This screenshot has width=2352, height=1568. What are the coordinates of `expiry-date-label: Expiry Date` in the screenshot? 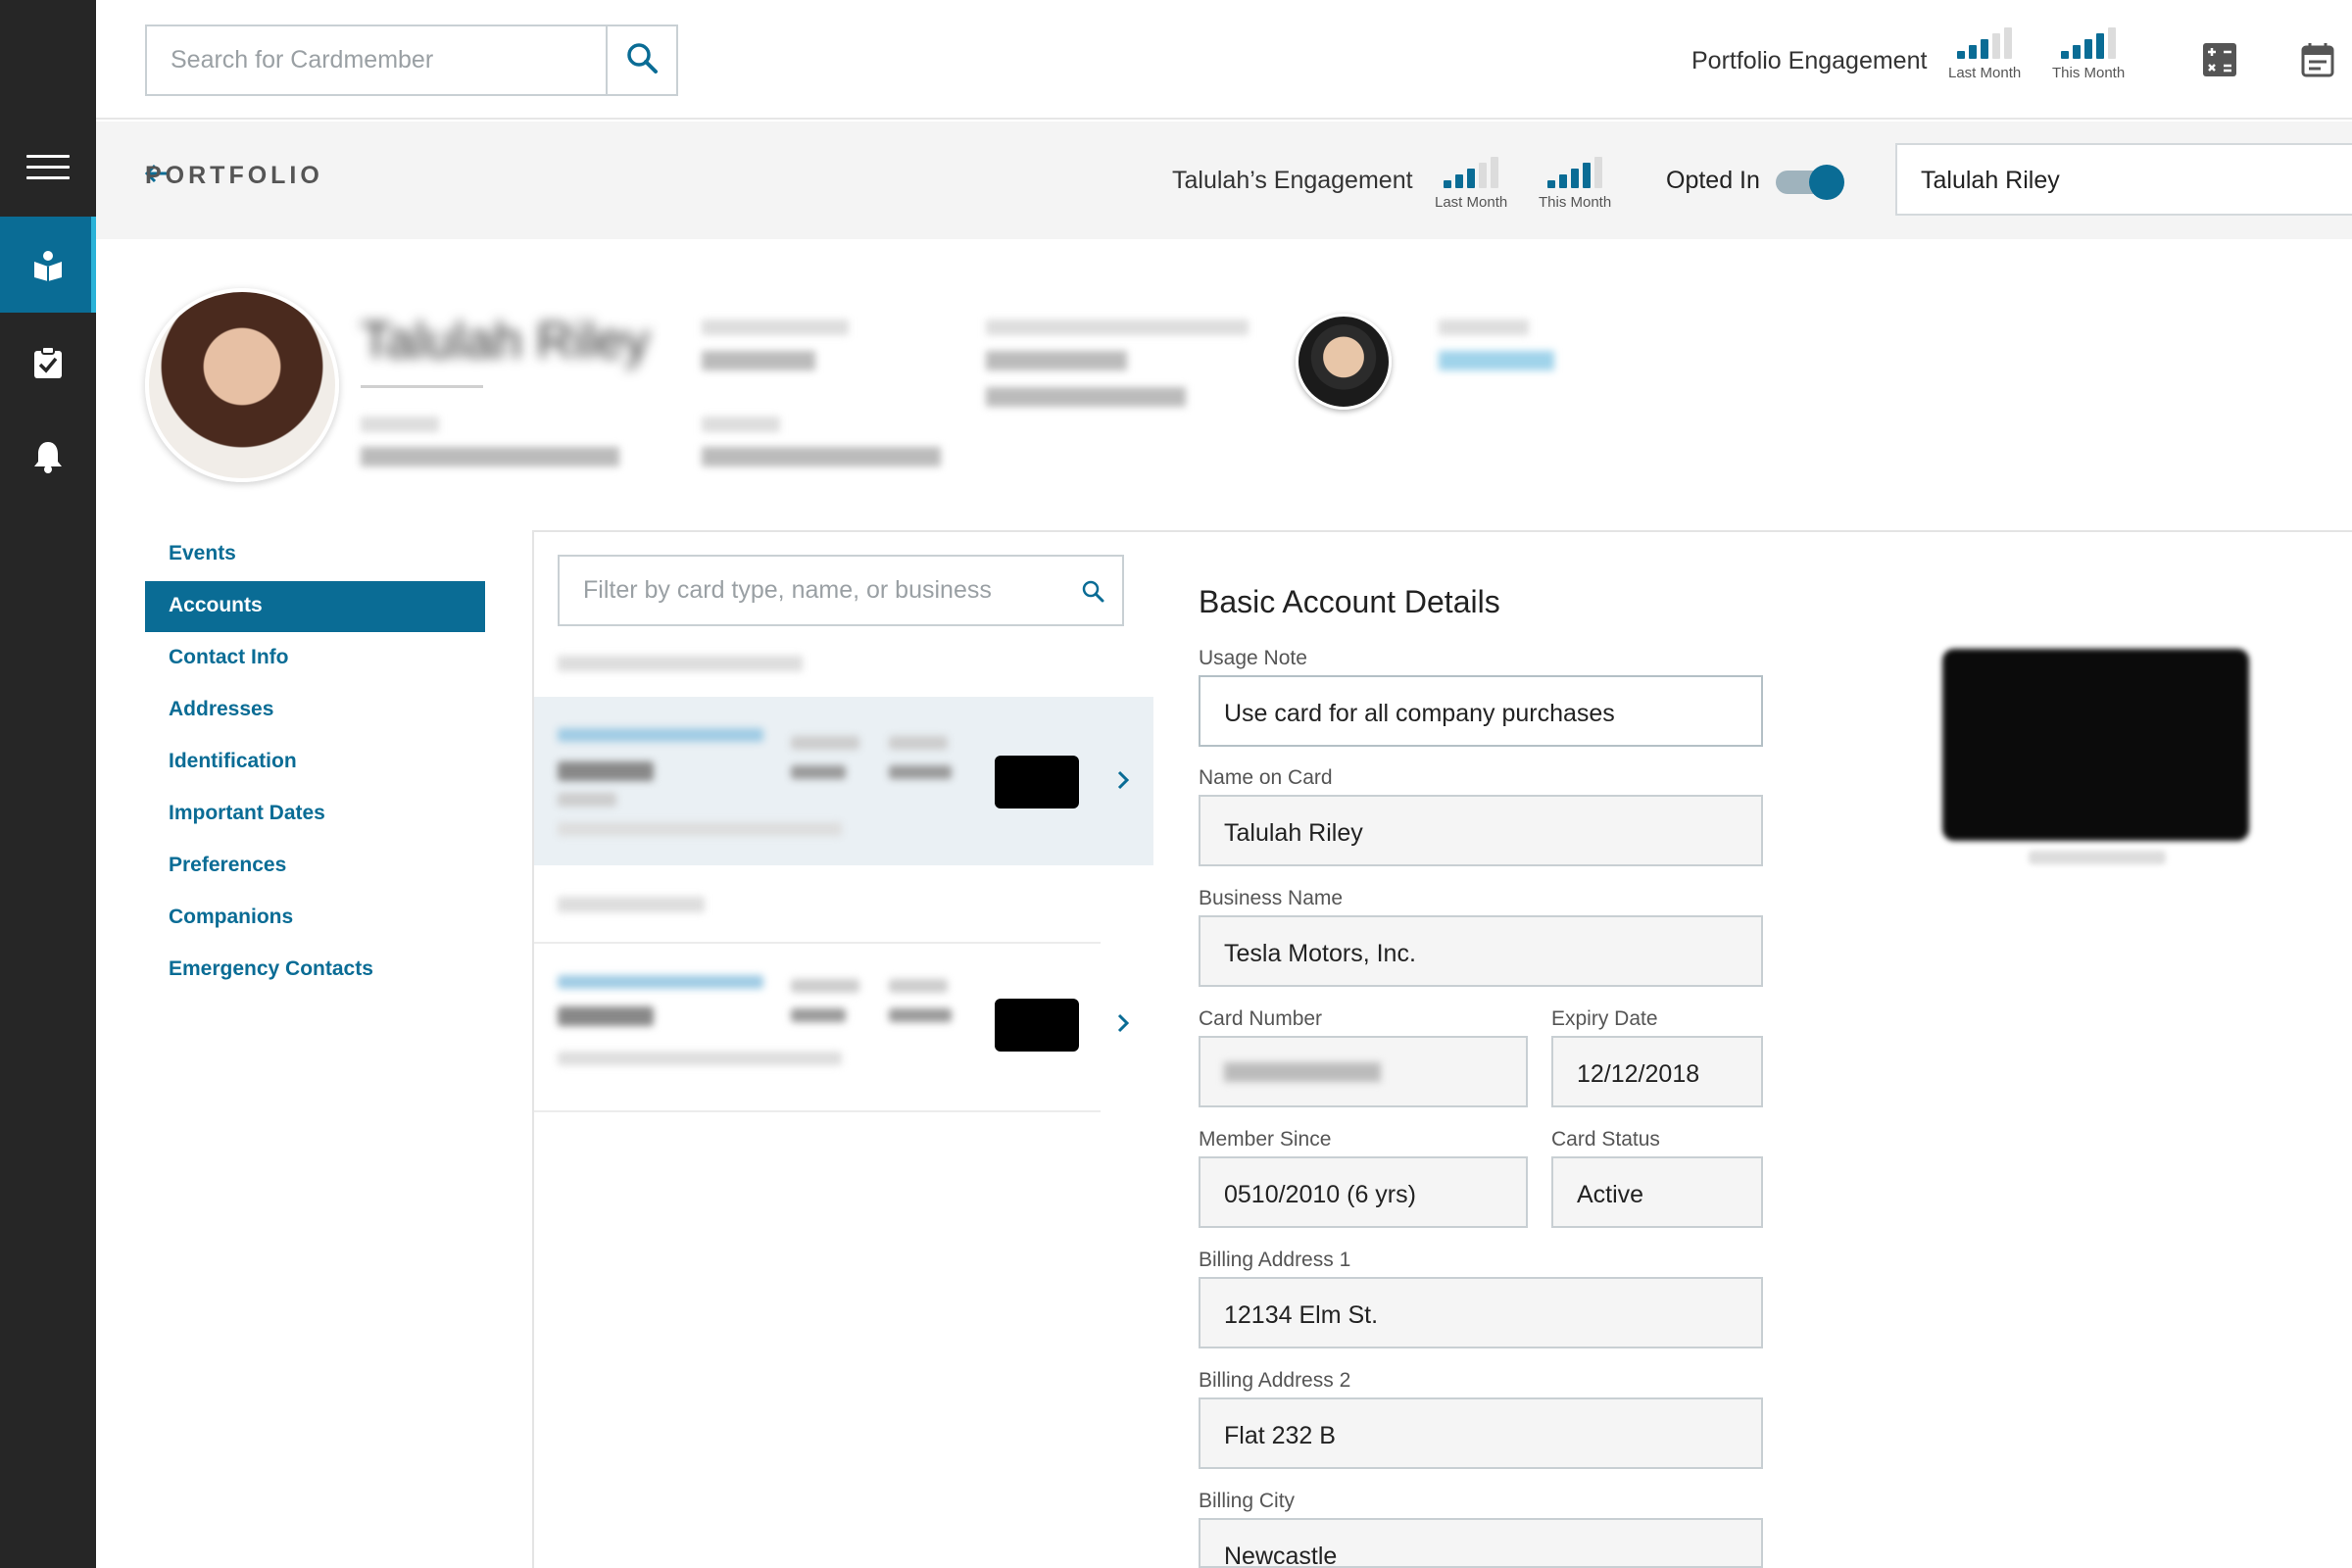 It's located at (1604, 1018).